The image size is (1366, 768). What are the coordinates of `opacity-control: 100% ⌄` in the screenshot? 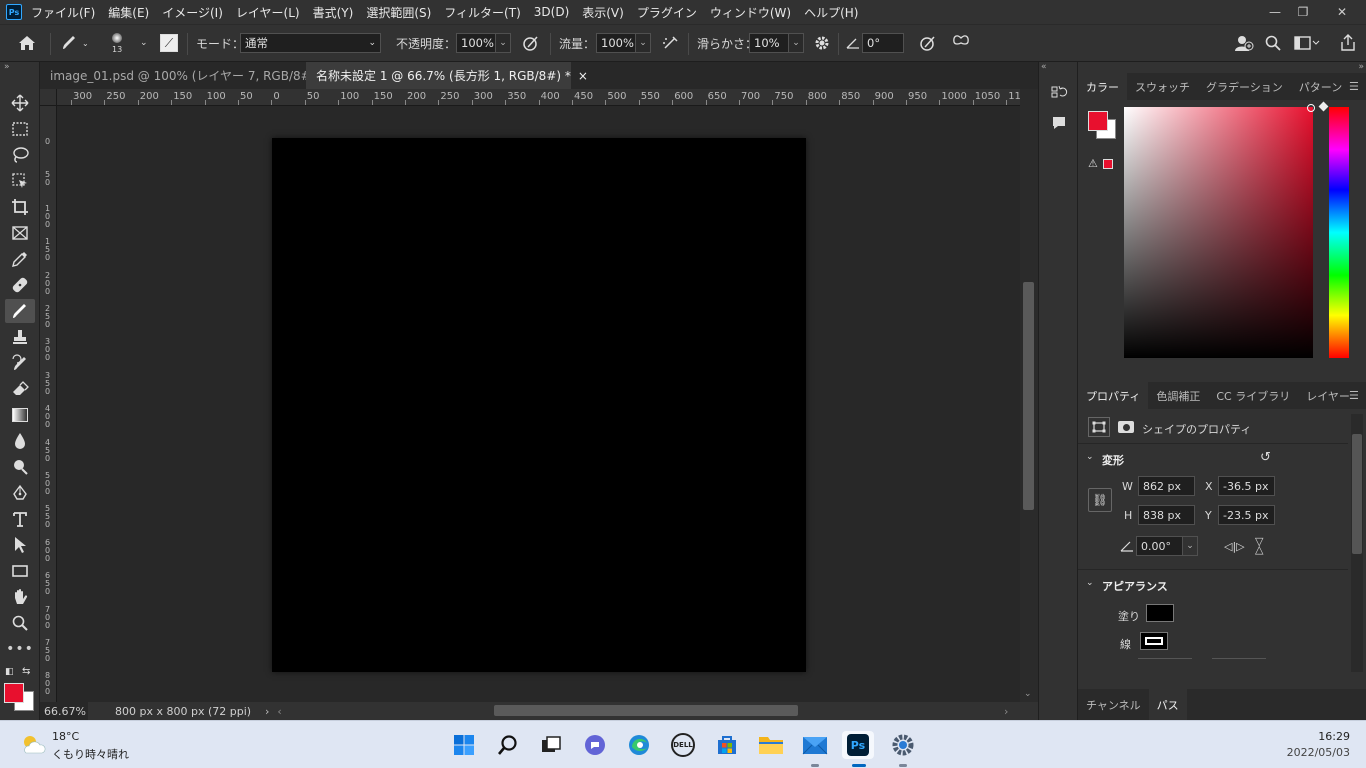 It's located at (483, 43).